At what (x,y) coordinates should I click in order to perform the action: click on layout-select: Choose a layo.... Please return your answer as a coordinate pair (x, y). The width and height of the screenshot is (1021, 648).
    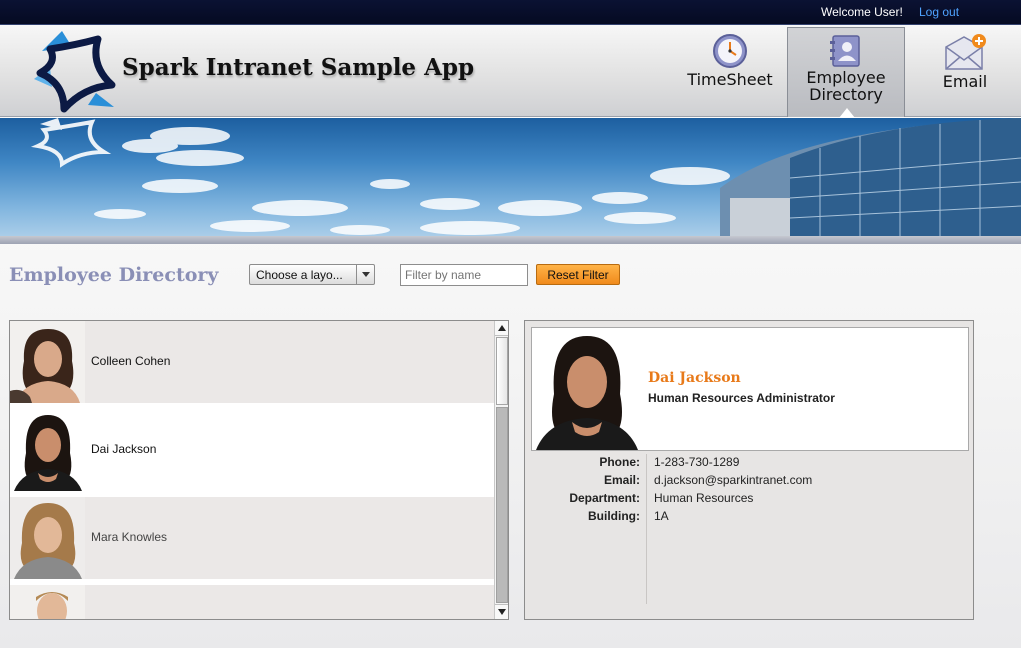
    Looking at the image, I should click on (312, 274).